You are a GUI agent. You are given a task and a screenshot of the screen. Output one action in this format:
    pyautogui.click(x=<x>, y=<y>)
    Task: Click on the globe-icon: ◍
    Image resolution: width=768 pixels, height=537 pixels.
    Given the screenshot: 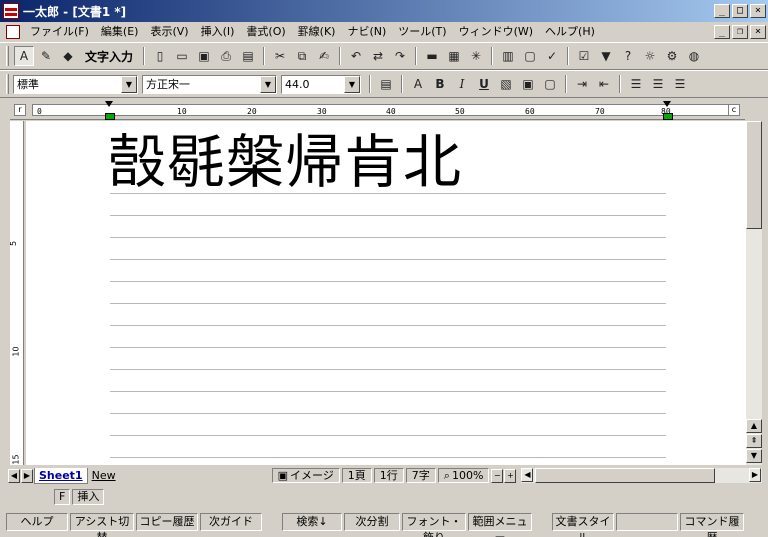 What is the action you would take?
    pyautogui.click(x=694, y=56)
    